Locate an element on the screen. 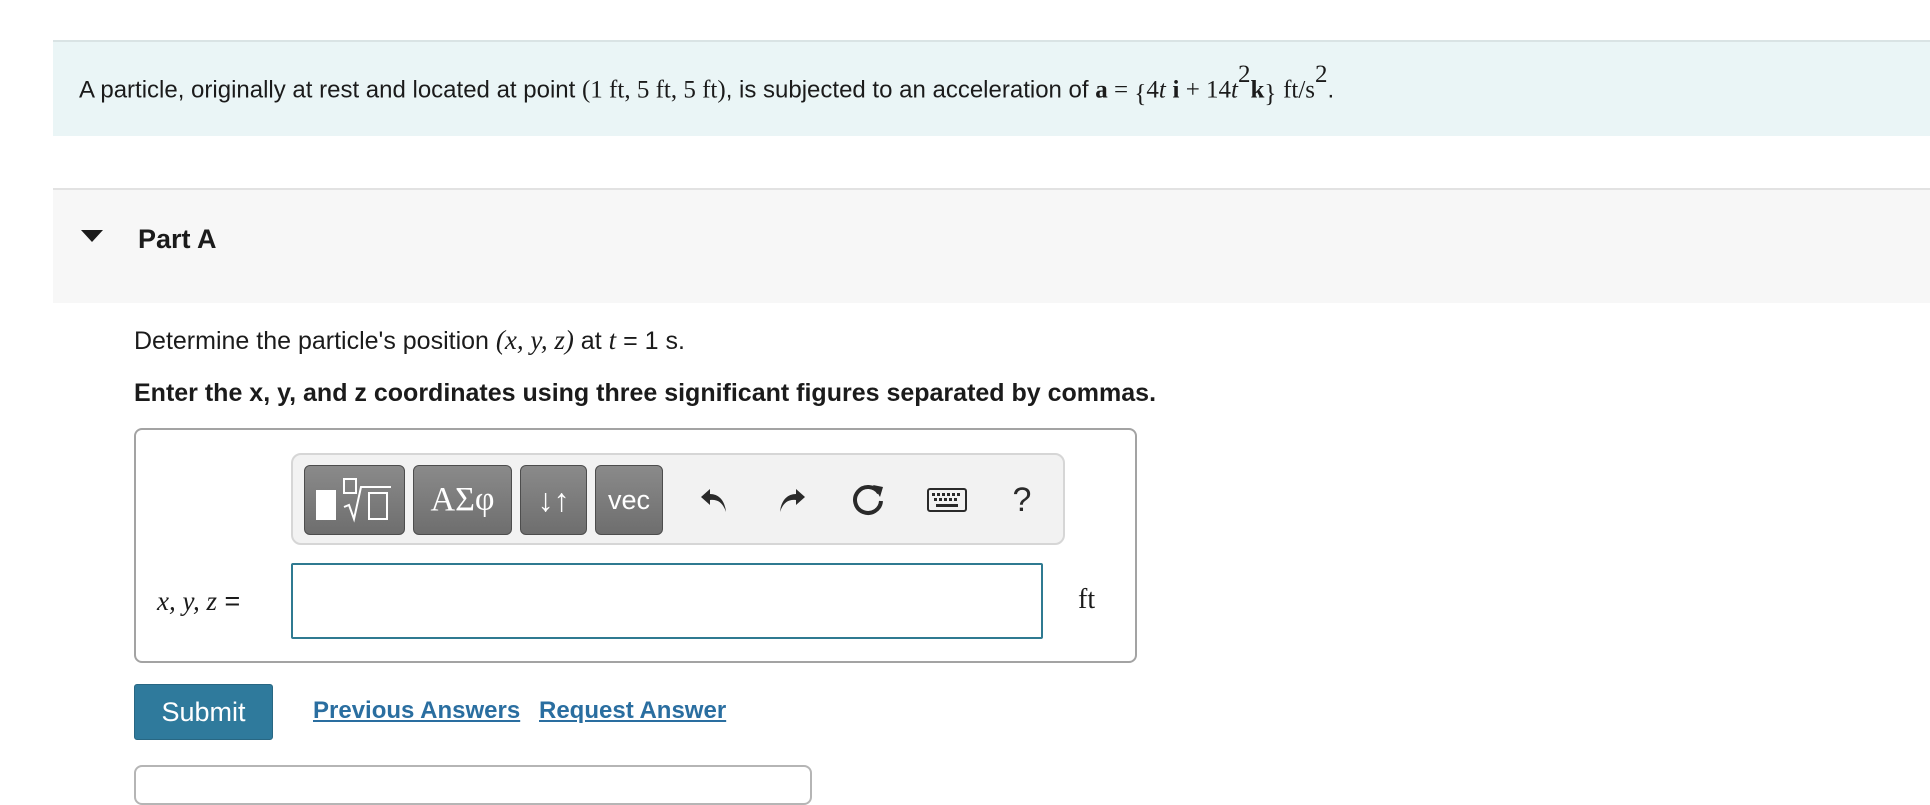 This screenshot has height=805, width=1930. reset-circle-icon is located at coordinates (868, 500).